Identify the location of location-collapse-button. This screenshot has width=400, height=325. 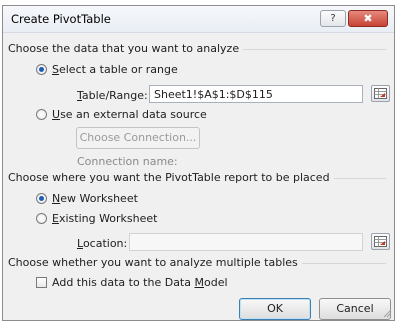
(380, 241).